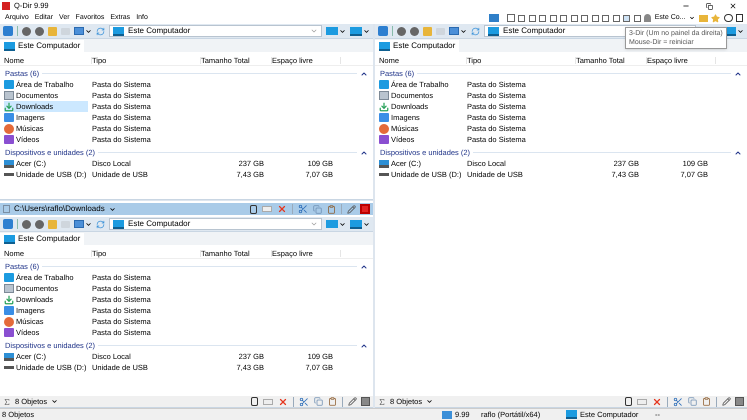  Describe the element at coordinates (709, 6) in the screenshot. I see `restore-icon` at that location.